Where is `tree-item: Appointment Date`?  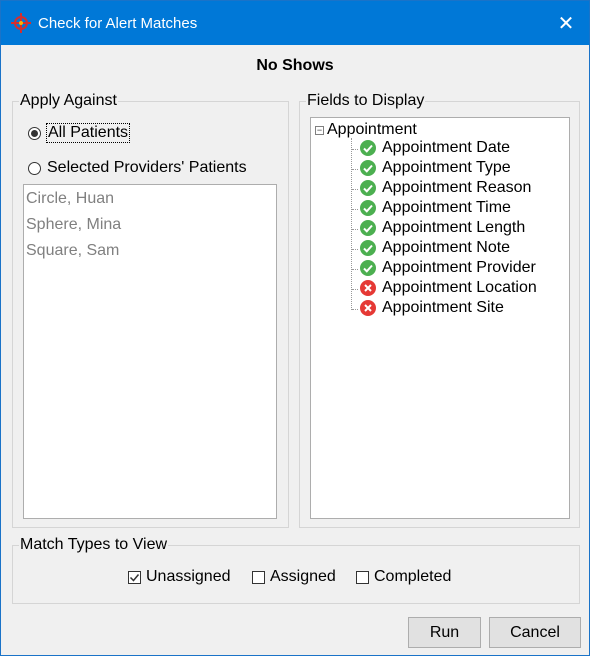 tree-item: Appointment Date is located at coordinates (434, 148).